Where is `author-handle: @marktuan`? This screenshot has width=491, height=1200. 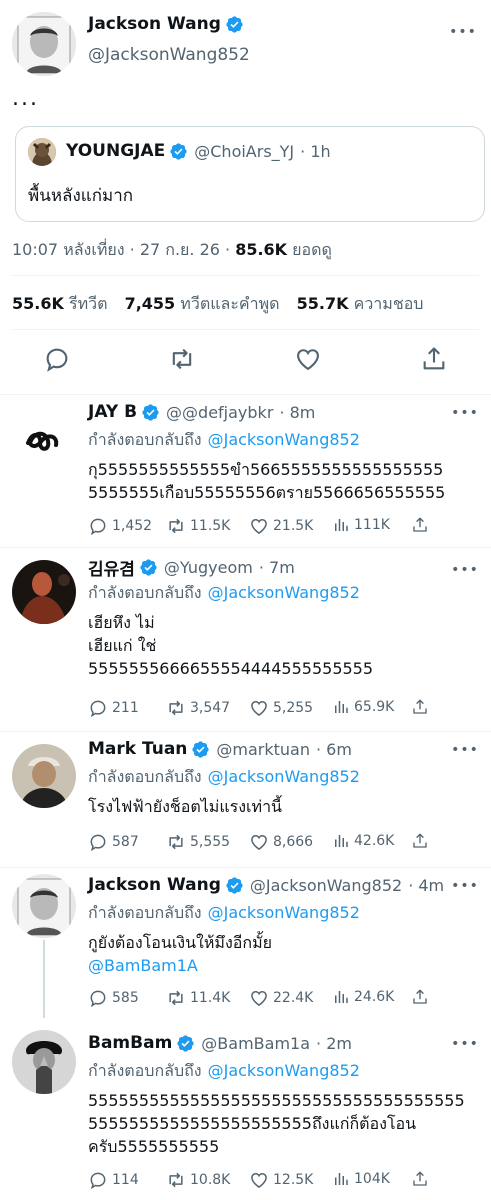 author-handle: @marktuan is located at coordinates (263, 749).